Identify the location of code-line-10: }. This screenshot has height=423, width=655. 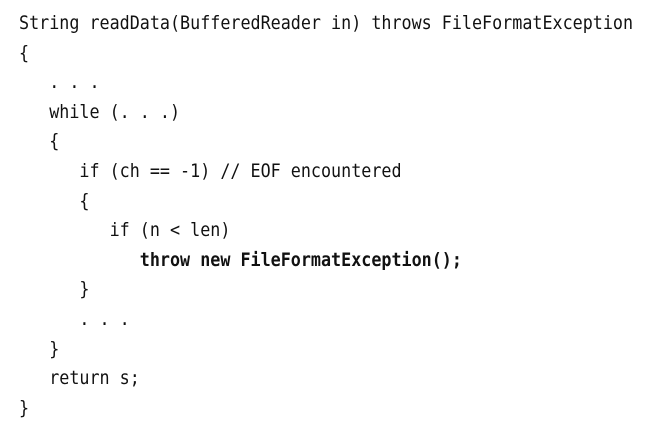
(54, 289).